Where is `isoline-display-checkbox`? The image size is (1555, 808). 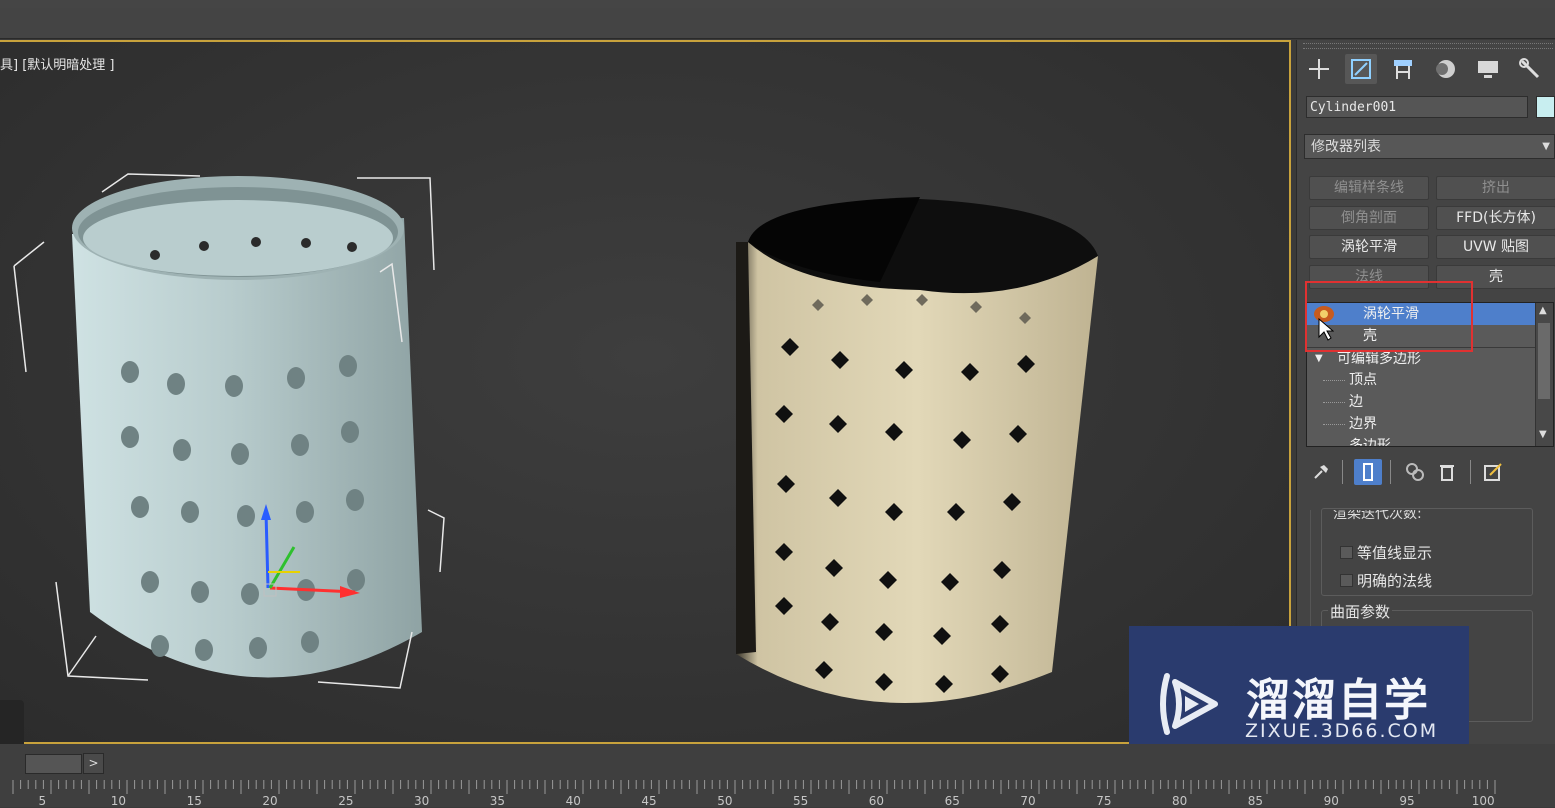 isoline-display-checkbox is located at coordinates (1346, 552).